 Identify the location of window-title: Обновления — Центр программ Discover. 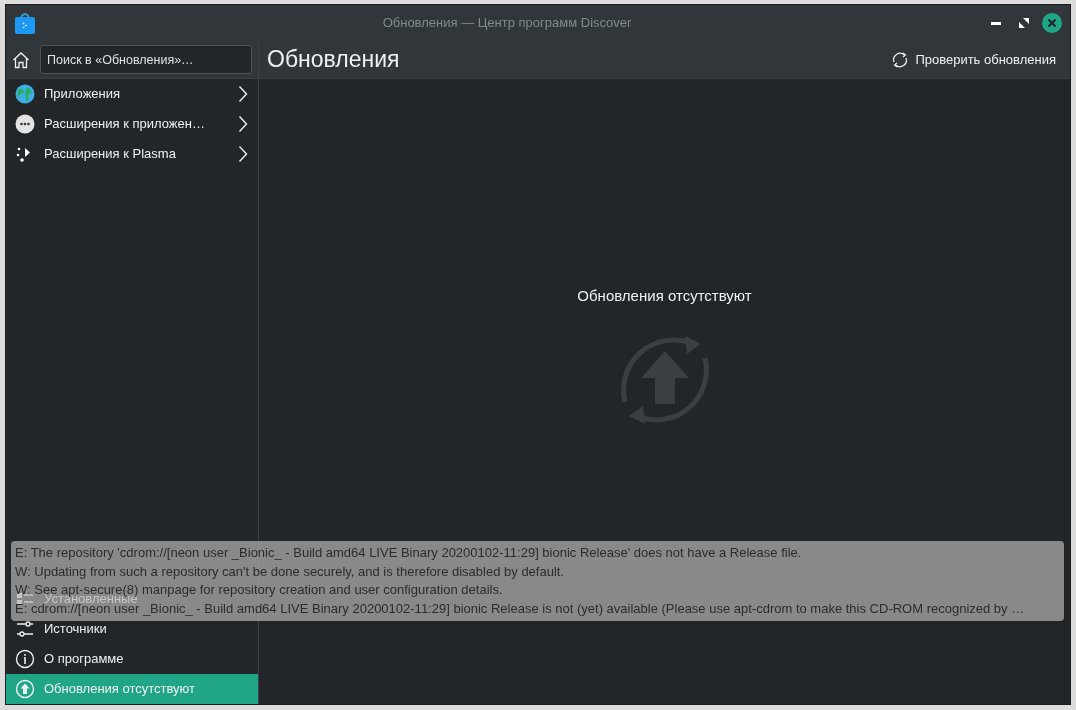
(507, 23).